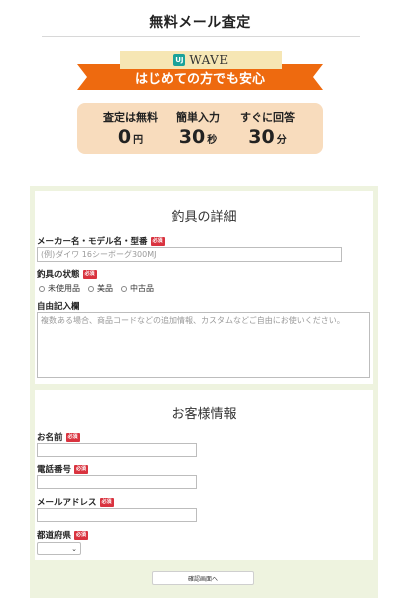 The image size is (400, 608). I want to click on name-input, so click(117, 450).